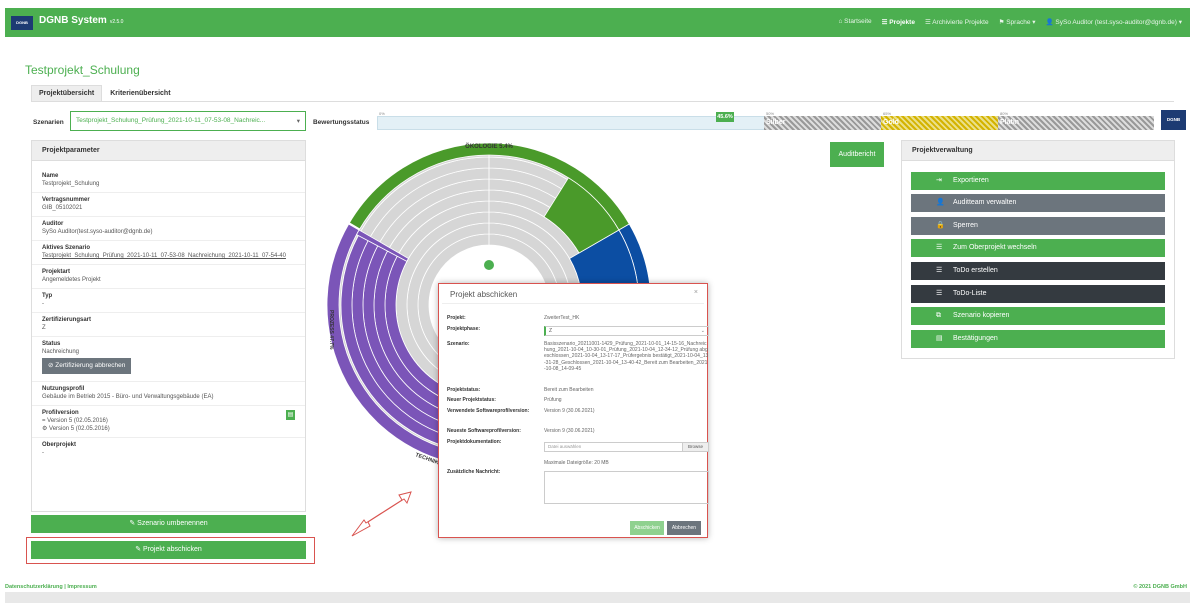  Describe the element at coordinates (48, 122) in the screenshot. I see `scenario-label: Szenarien` at that location.